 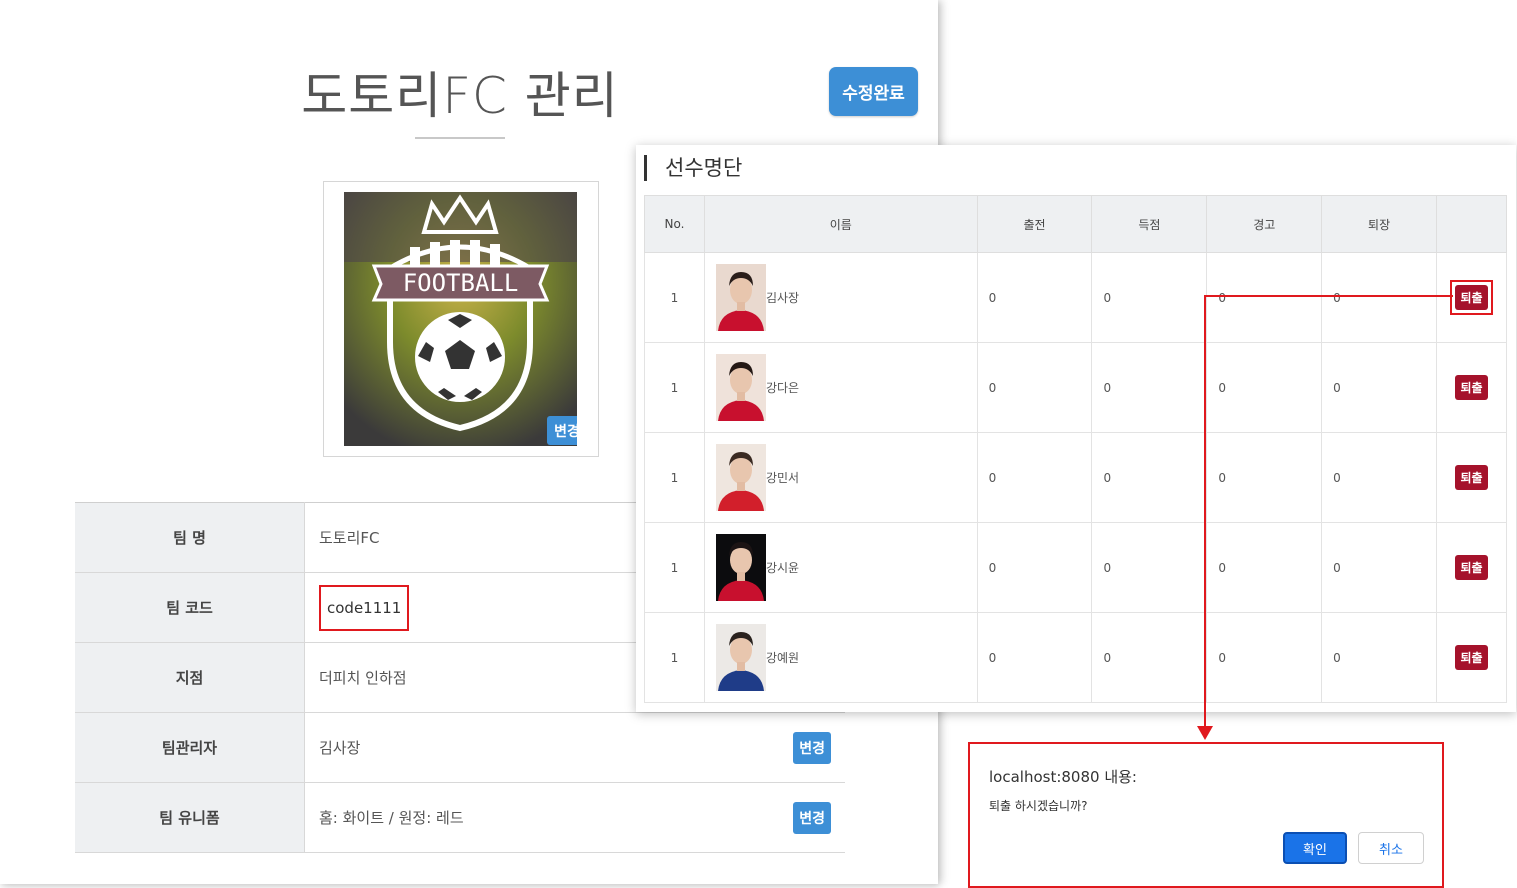 I want to click on player-name: 김사장, so click(x=782, y=298).